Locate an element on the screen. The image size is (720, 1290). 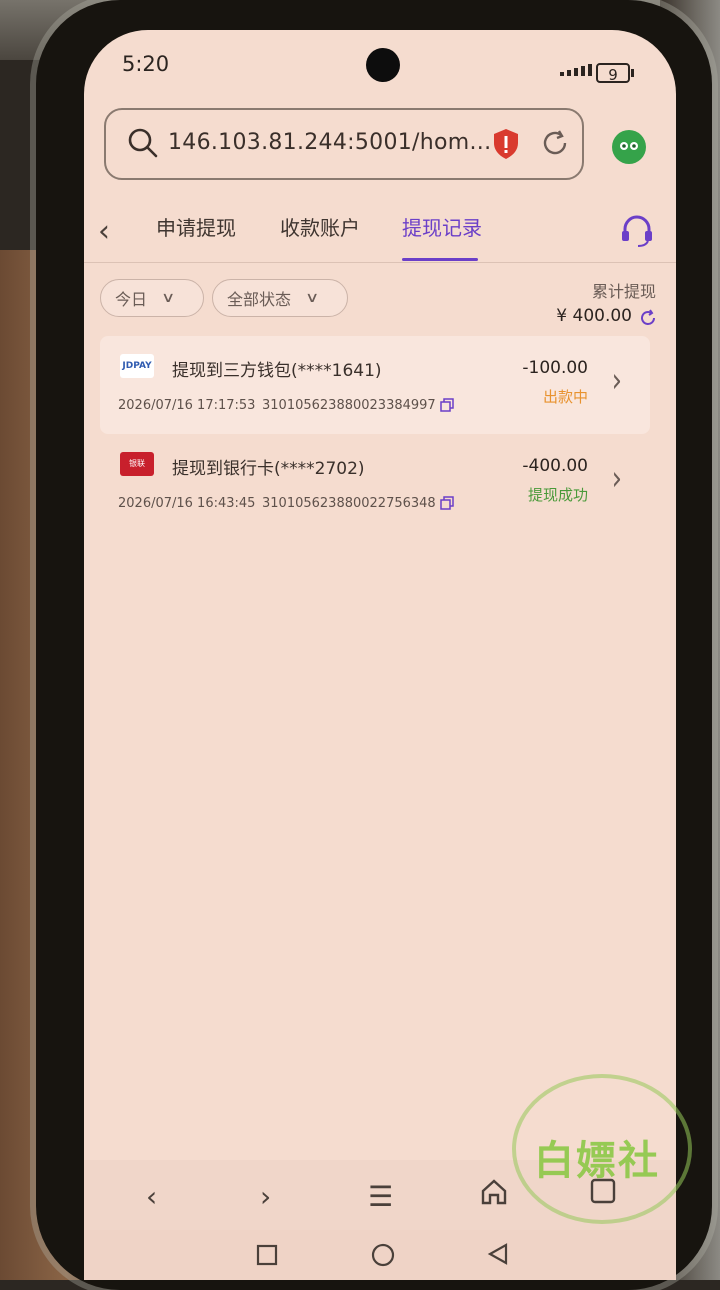
browser-menu-icon: ☰ is located at coordinates (380, 1196).